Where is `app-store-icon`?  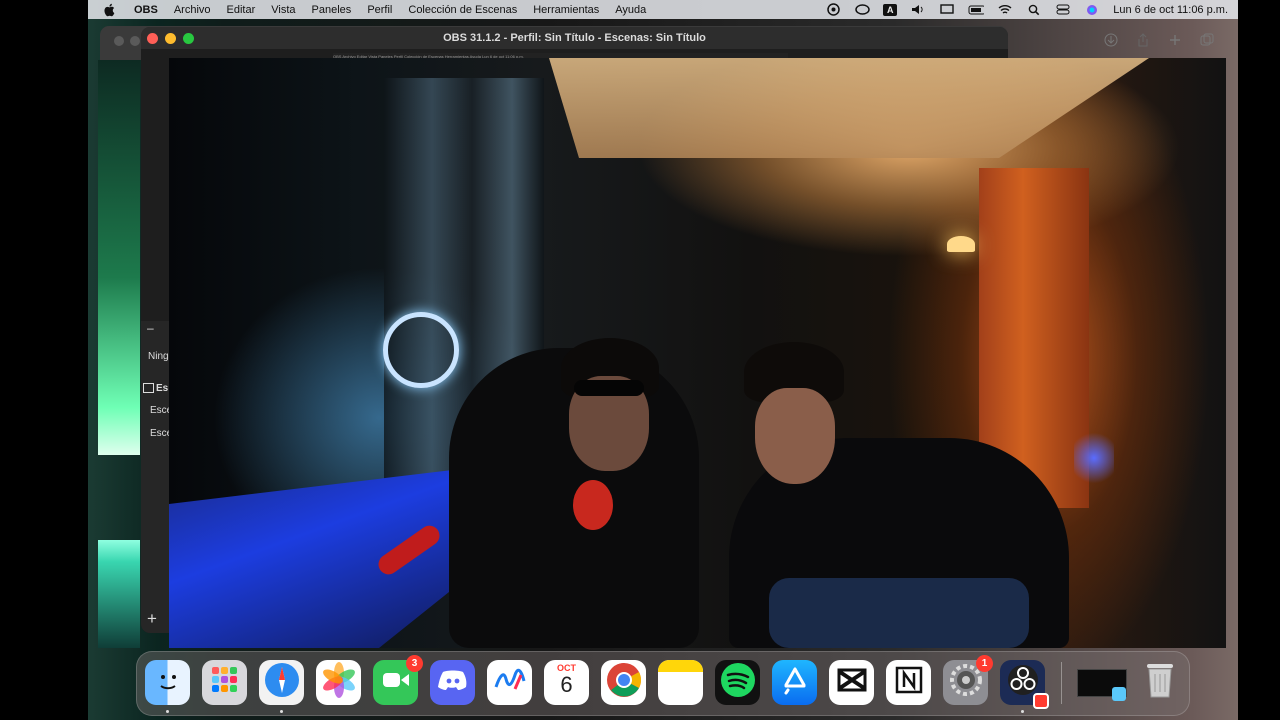
app-store-icon is located at coordinates (795, 683).